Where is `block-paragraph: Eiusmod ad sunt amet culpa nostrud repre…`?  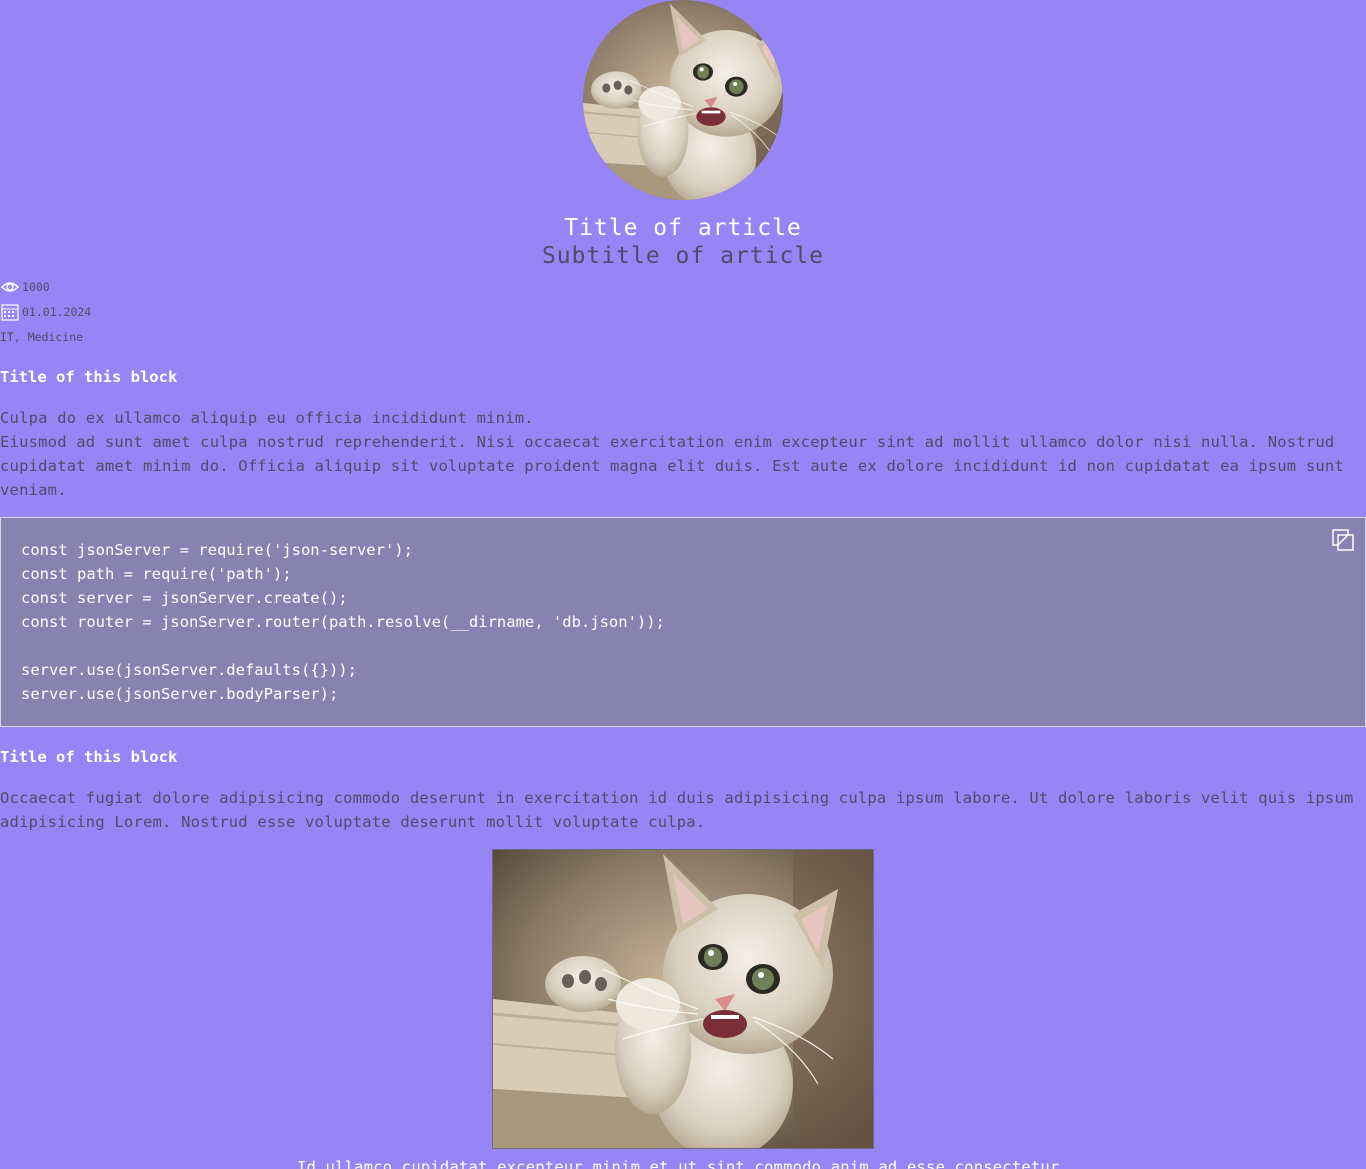 block-paragraph: Eiusmod ad sunt amet culpa nostrud repre… is located at coordinates (672, 466).